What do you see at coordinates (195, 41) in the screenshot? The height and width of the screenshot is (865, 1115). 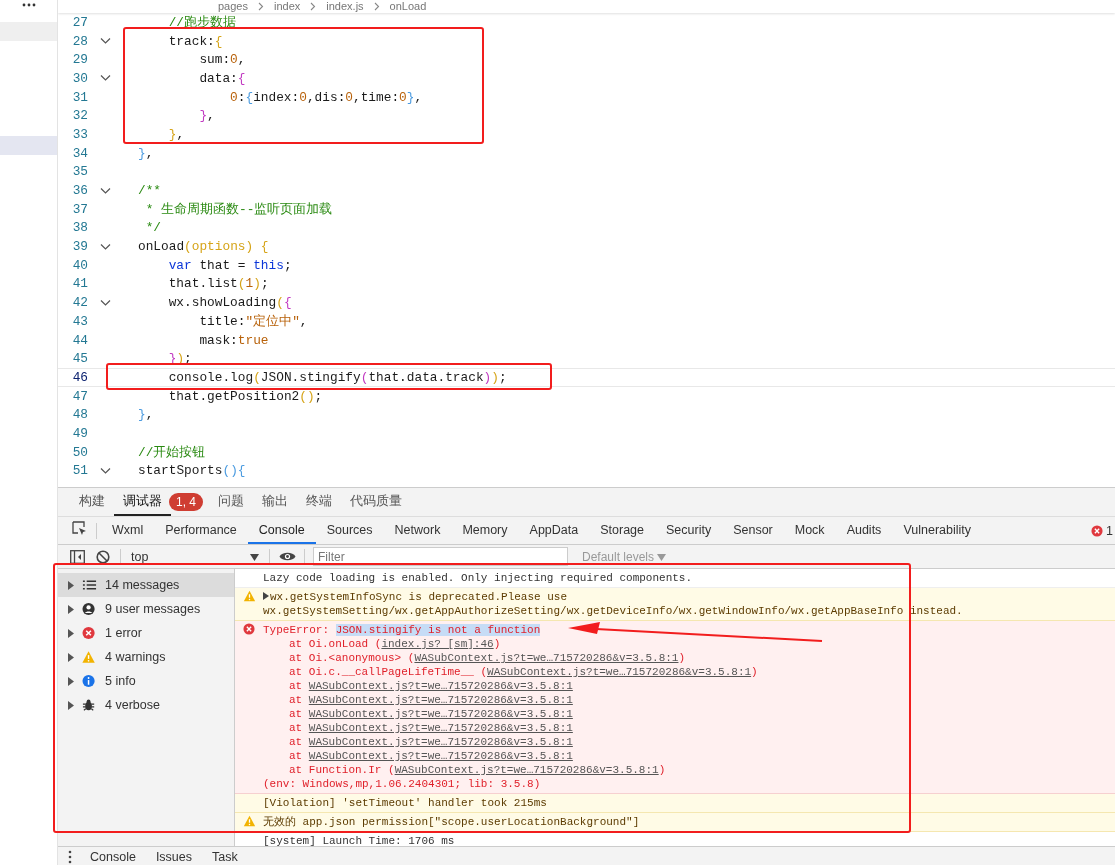 I see `code-line: track:{` at bounding box center [195, 41].